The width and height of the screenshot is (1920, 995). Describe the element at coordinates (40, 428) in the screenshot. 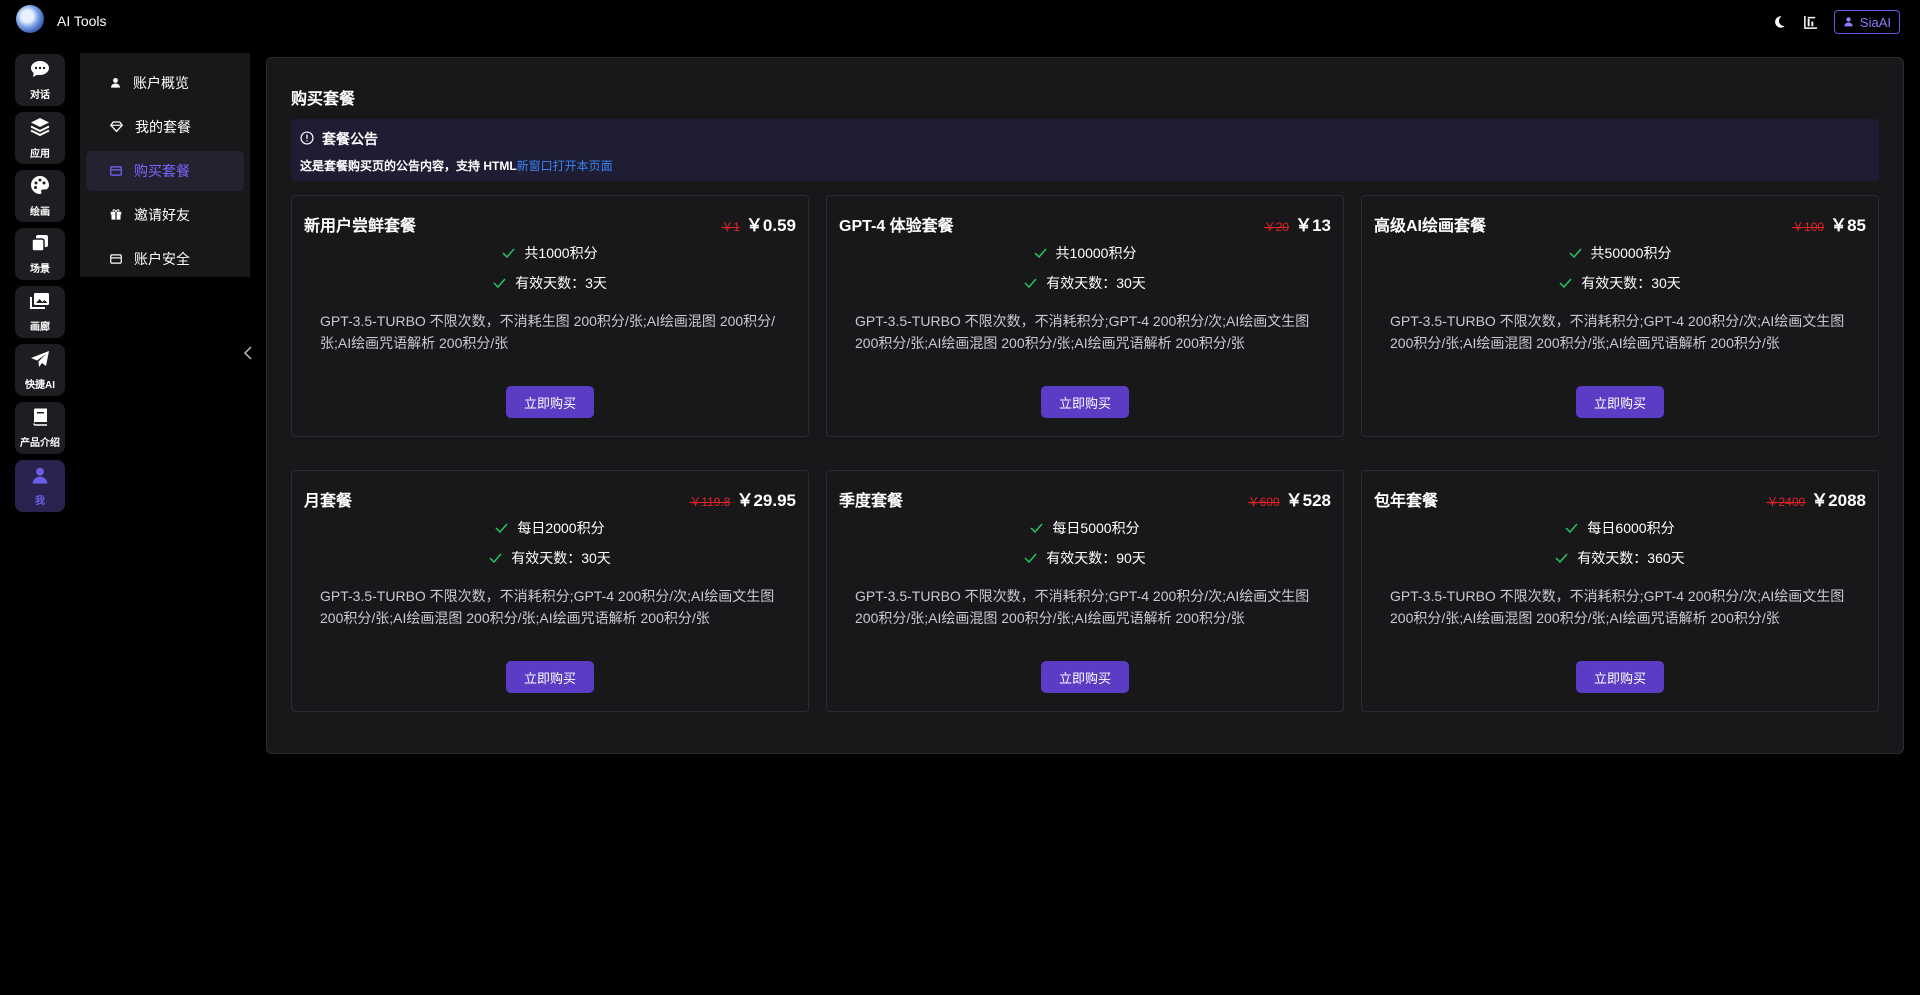

I see `rail-item-product: 产品介绍` at that location.